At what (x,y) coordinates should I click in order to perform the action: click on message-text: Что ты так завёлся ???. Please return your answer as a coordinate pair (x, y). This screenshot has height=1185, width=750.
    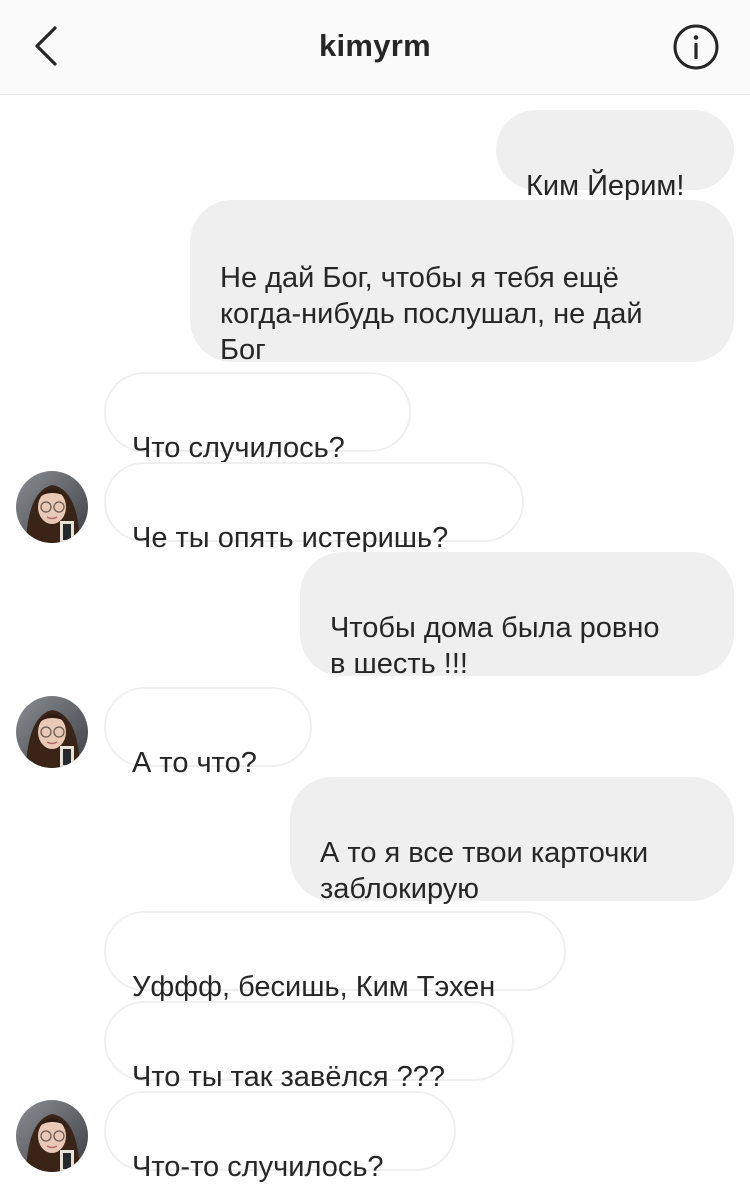
    Looking at the image, I should click on (289, 1077).